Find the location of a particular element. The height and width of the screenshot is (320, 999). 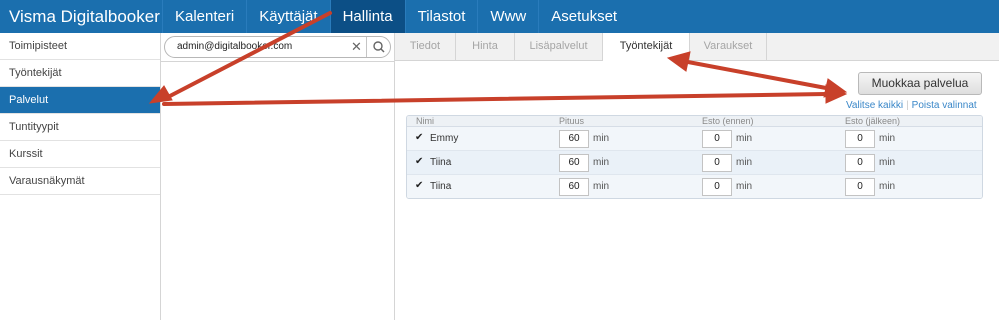

search-input: admin@digitalbooker.com ✕ is located at coordinates (277, 47).